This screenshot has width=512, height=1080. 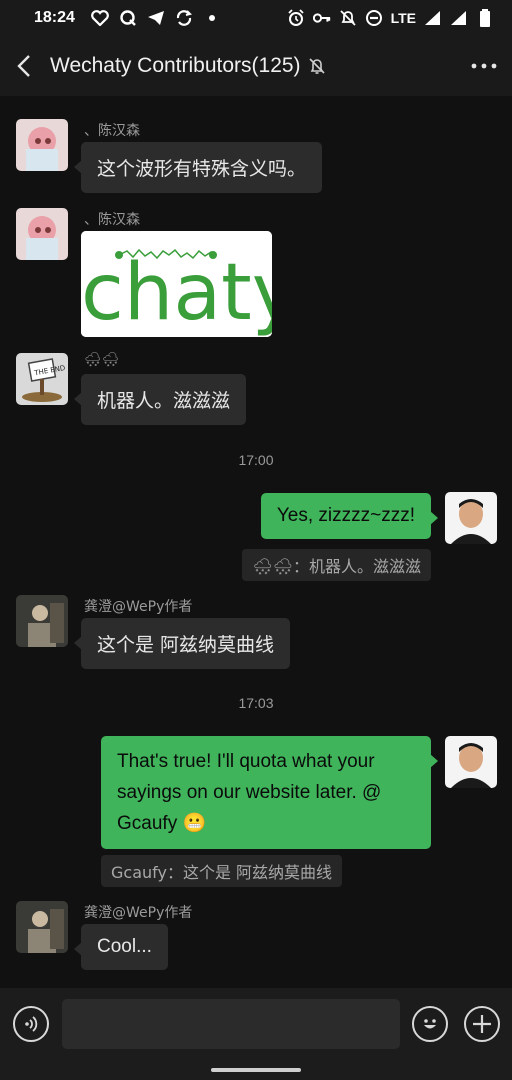 I want to click on bell-off-icon, so click(x=348, y=18).